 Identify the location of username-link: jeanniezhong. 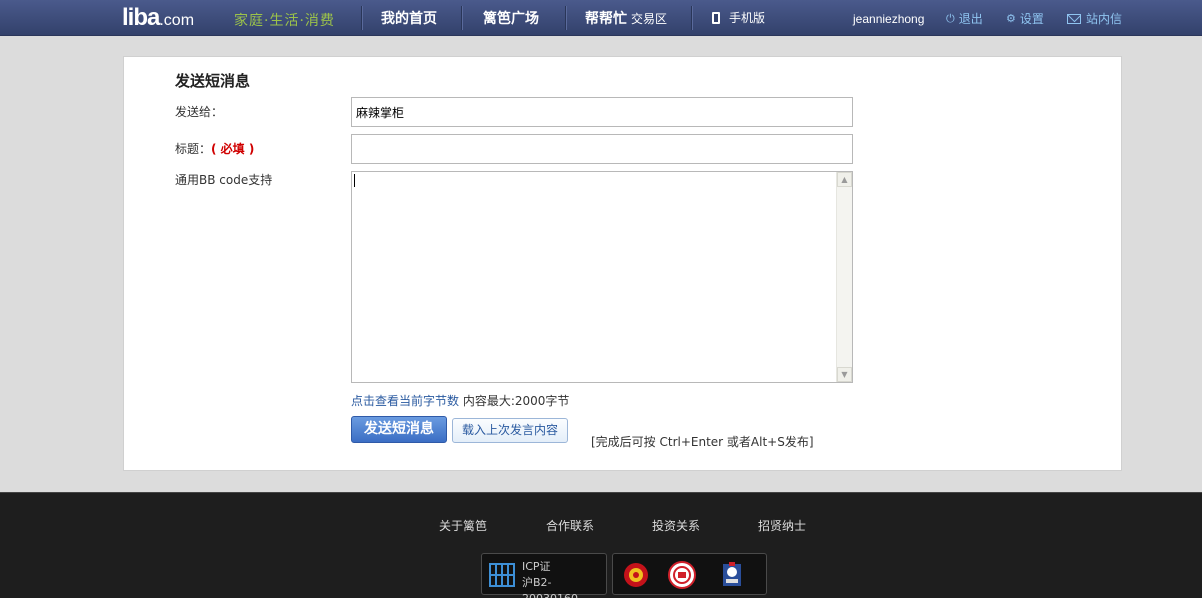
(888, 19).